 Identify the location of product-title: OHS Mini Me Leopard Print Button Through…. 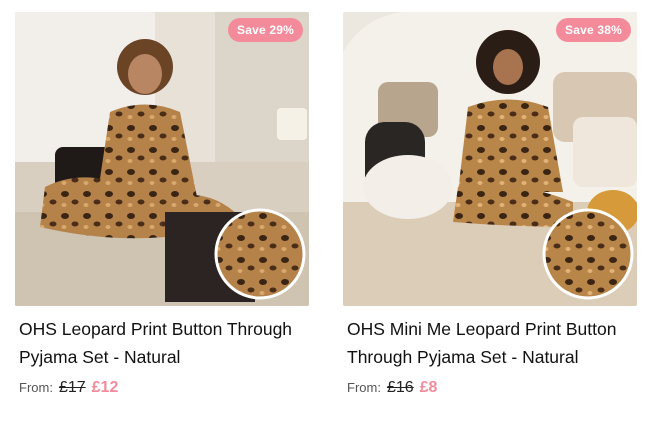
(490, 343).